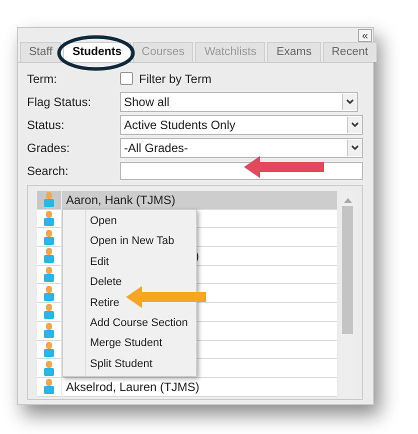  I want to click on field-label: Grades:, so click(49, 147).